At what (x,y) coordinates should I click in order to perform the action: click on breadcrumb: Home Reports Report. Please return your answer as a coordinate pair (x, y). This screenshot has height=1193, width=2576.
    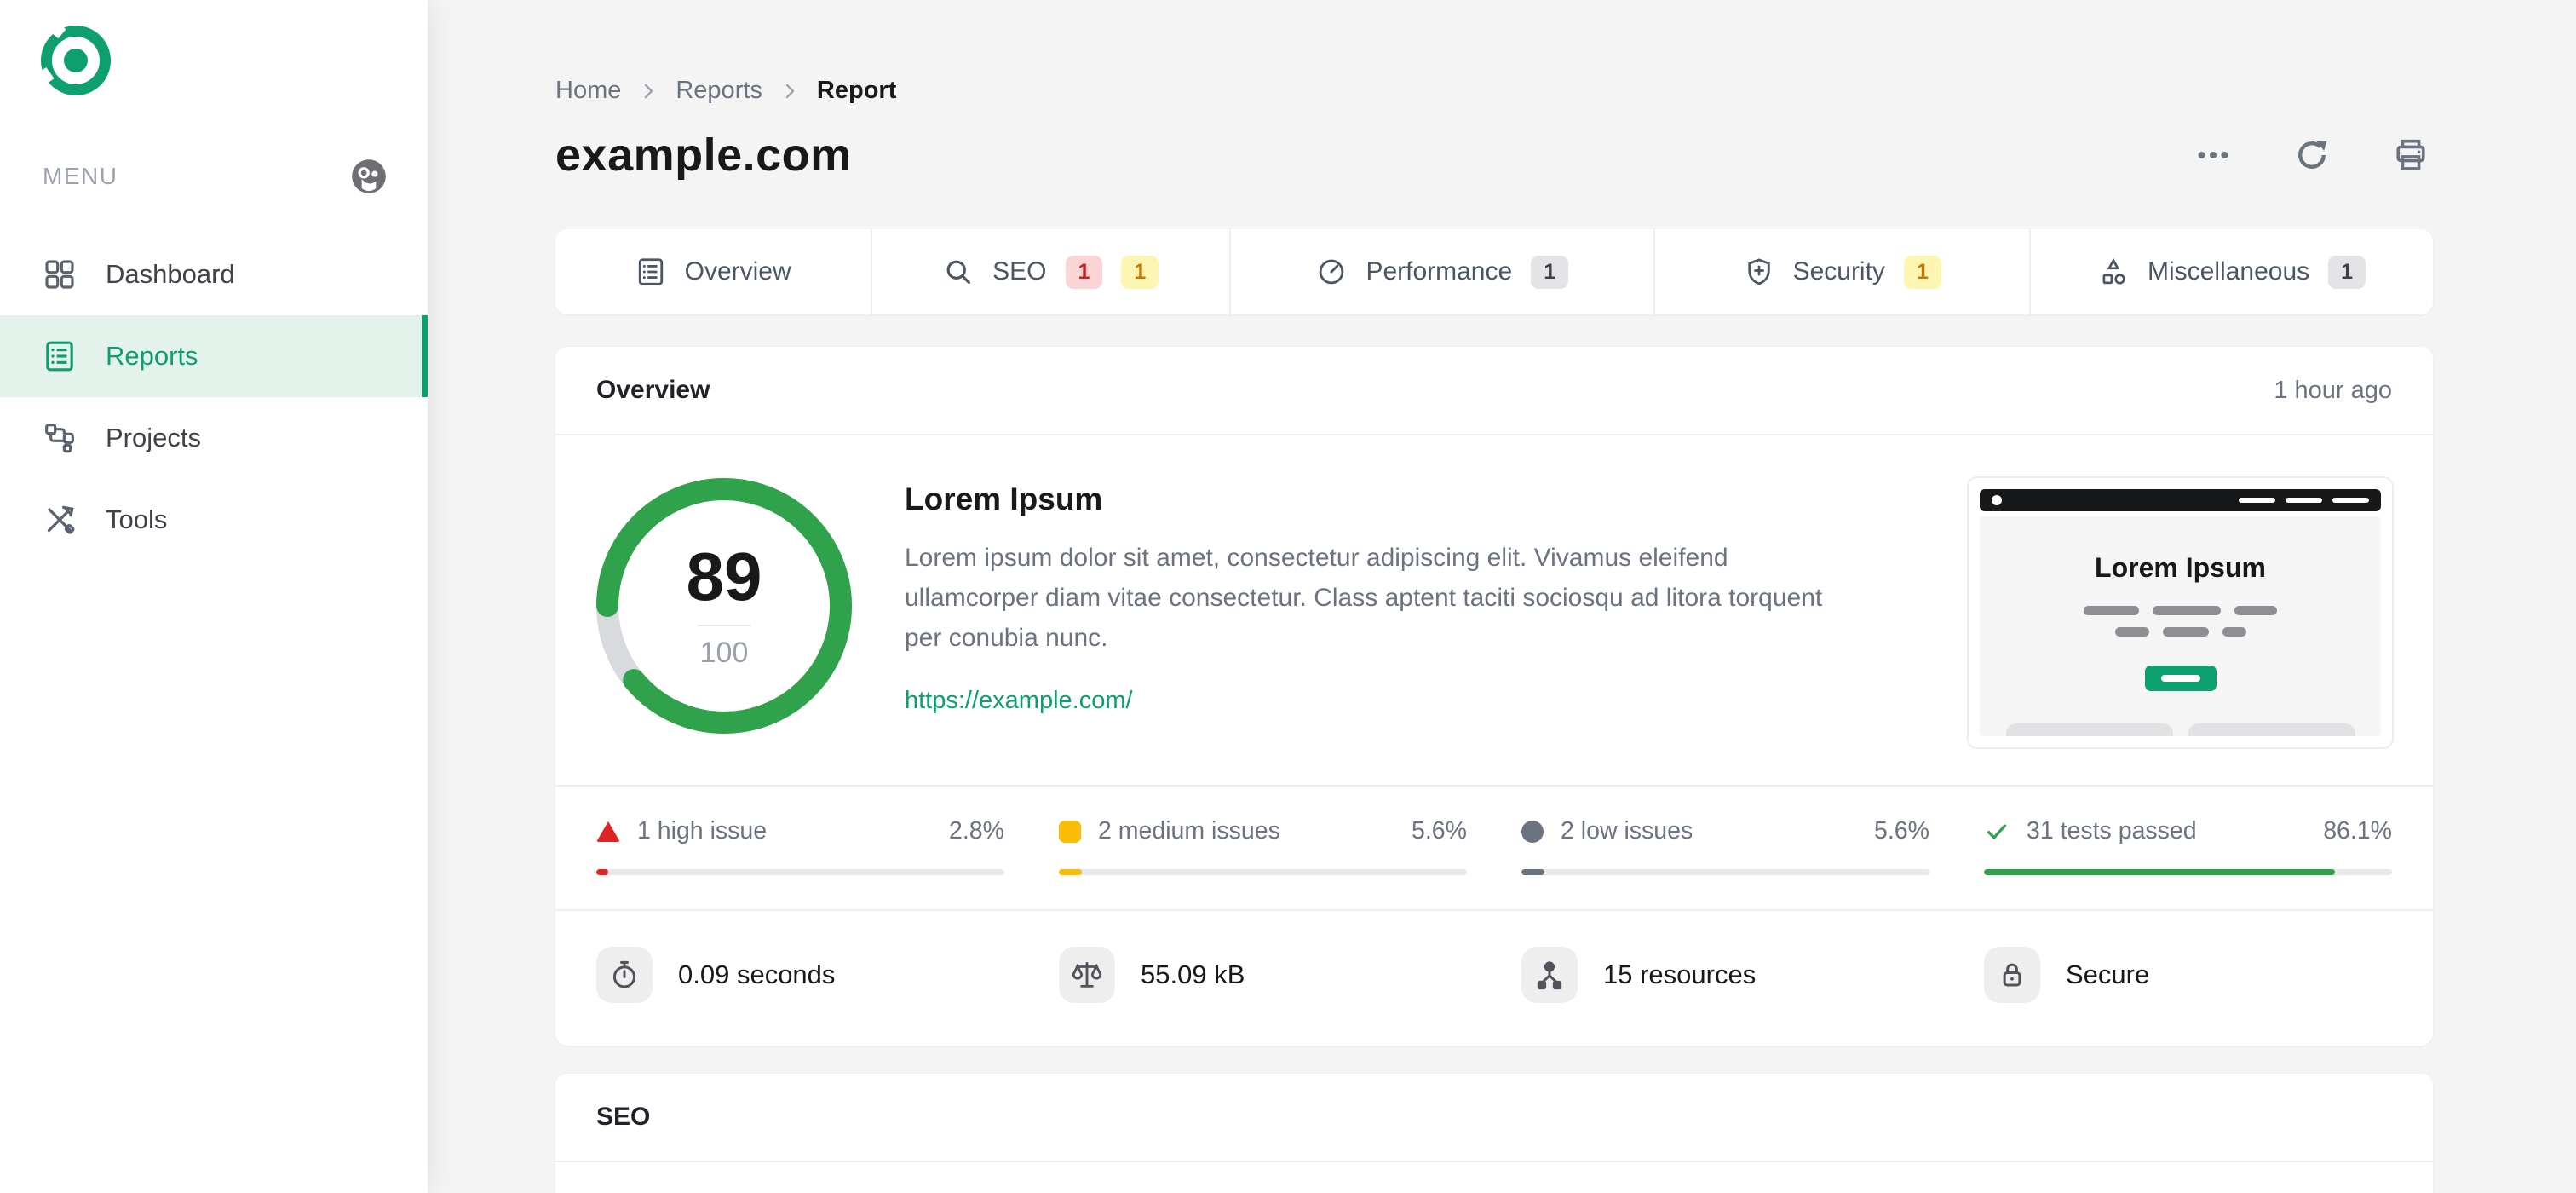
    Looking at the image, I should click on (1494, 91).